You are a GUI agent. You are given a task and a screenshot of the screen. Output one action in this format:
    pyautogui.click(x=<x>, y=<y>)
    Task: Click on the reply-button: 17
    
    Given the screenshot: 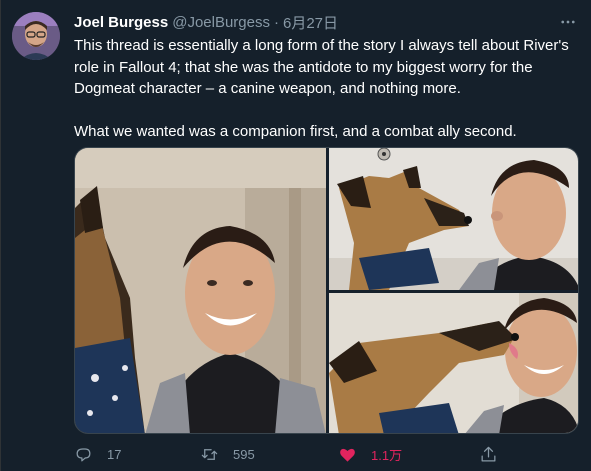 What is the action you would take?
    pyautogui.click(x=97, y=454)
    